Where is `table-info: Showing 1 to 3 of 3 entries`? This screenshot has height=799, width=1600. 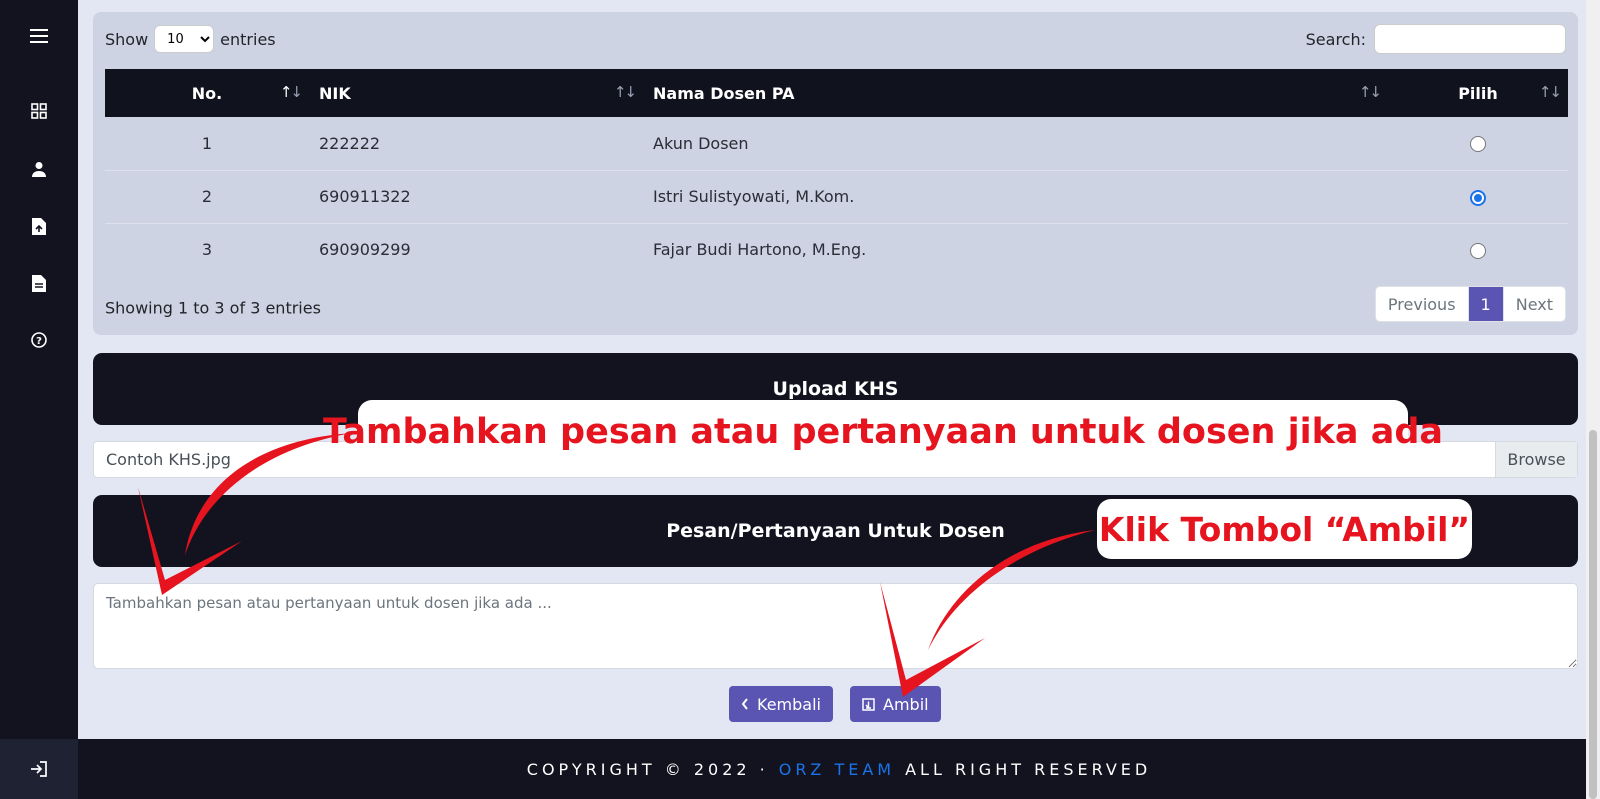 table-info: Showing 1 to 3 of 3 entries is located at coordinates (213, 308).